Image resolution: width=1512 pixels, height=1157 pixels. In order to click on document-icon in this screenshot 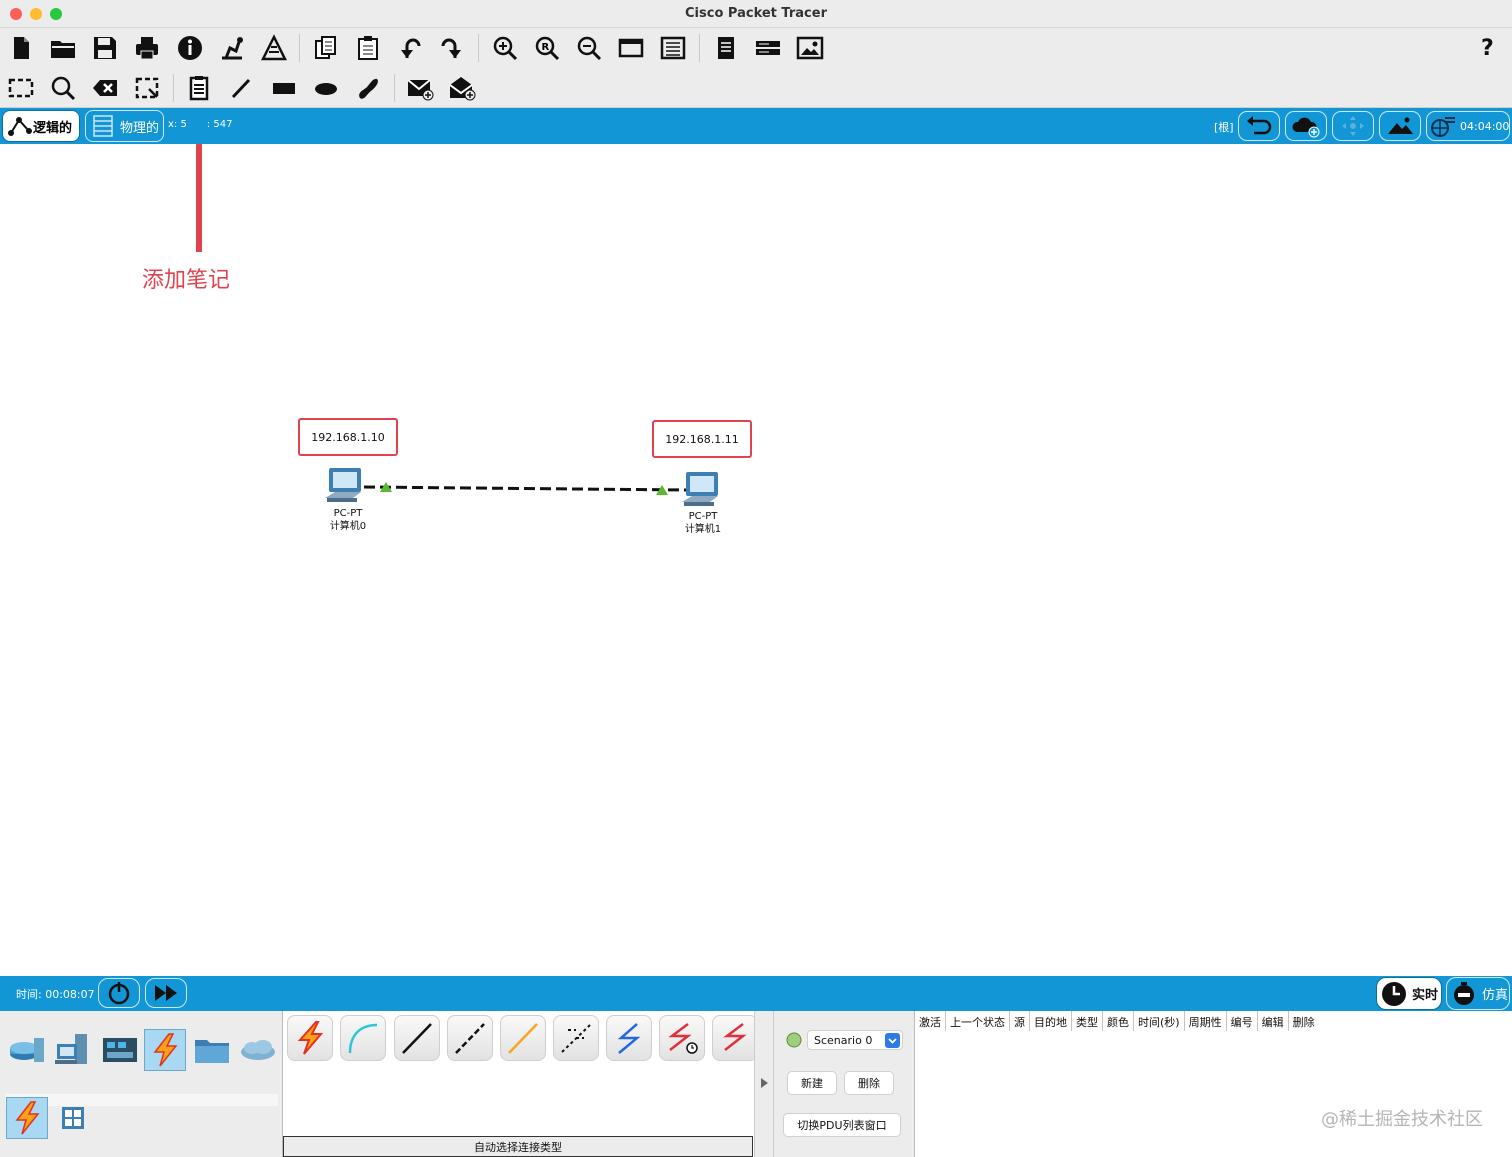, I will do `click(726, 48)`.